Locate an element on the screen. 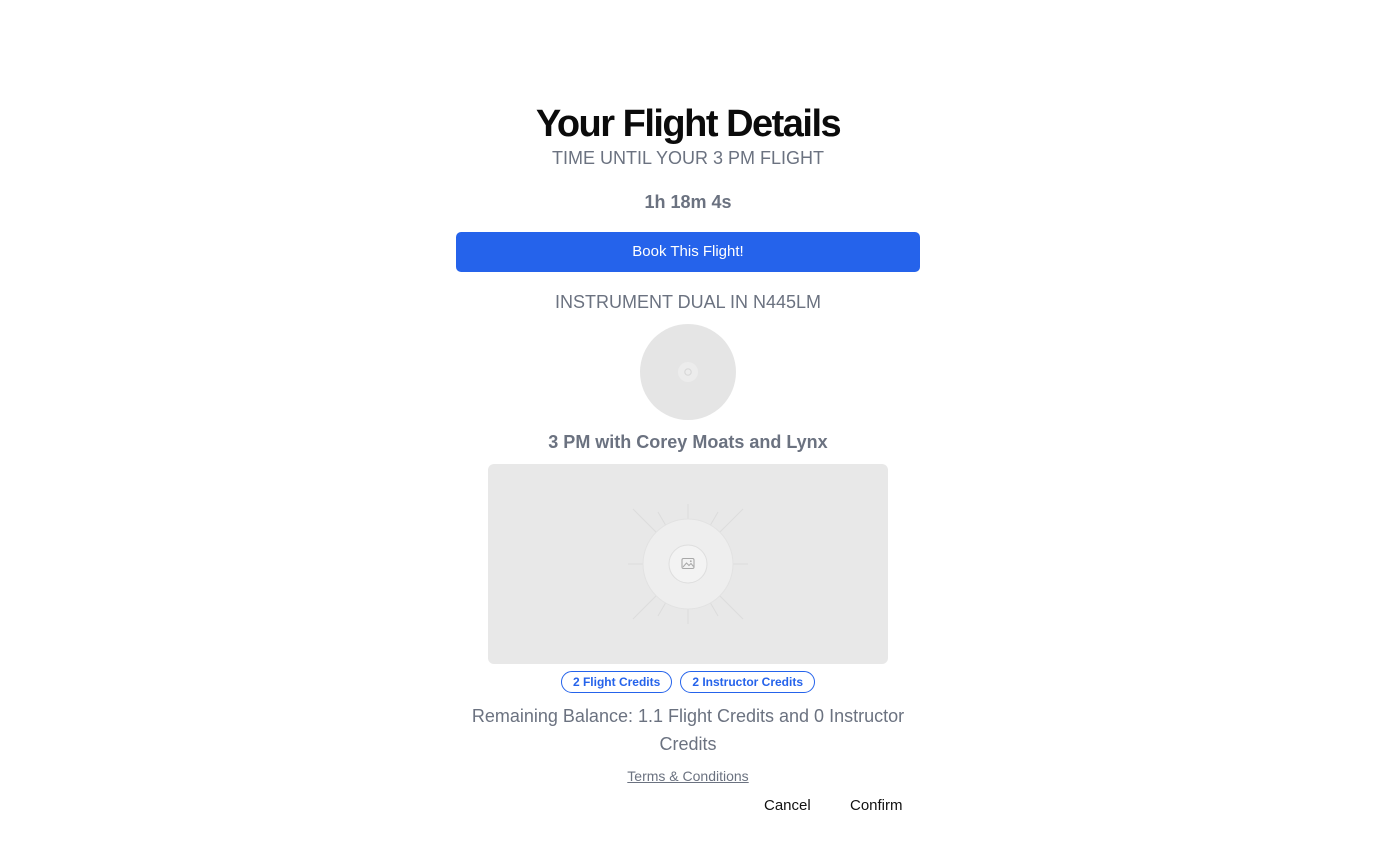 The height and width of the screenshot is (850, 1376). countdown-timer: 1h 18m 4s is located at coordinates (688, 202).